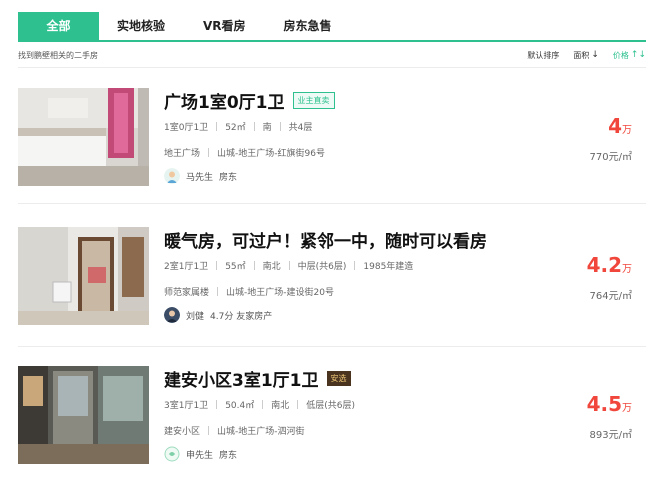 The width and height of the screenshot is (660, 480). I want to click on listing-location: 师范家属楼 山城-地王广场-建设街20号, so click(249, 291).